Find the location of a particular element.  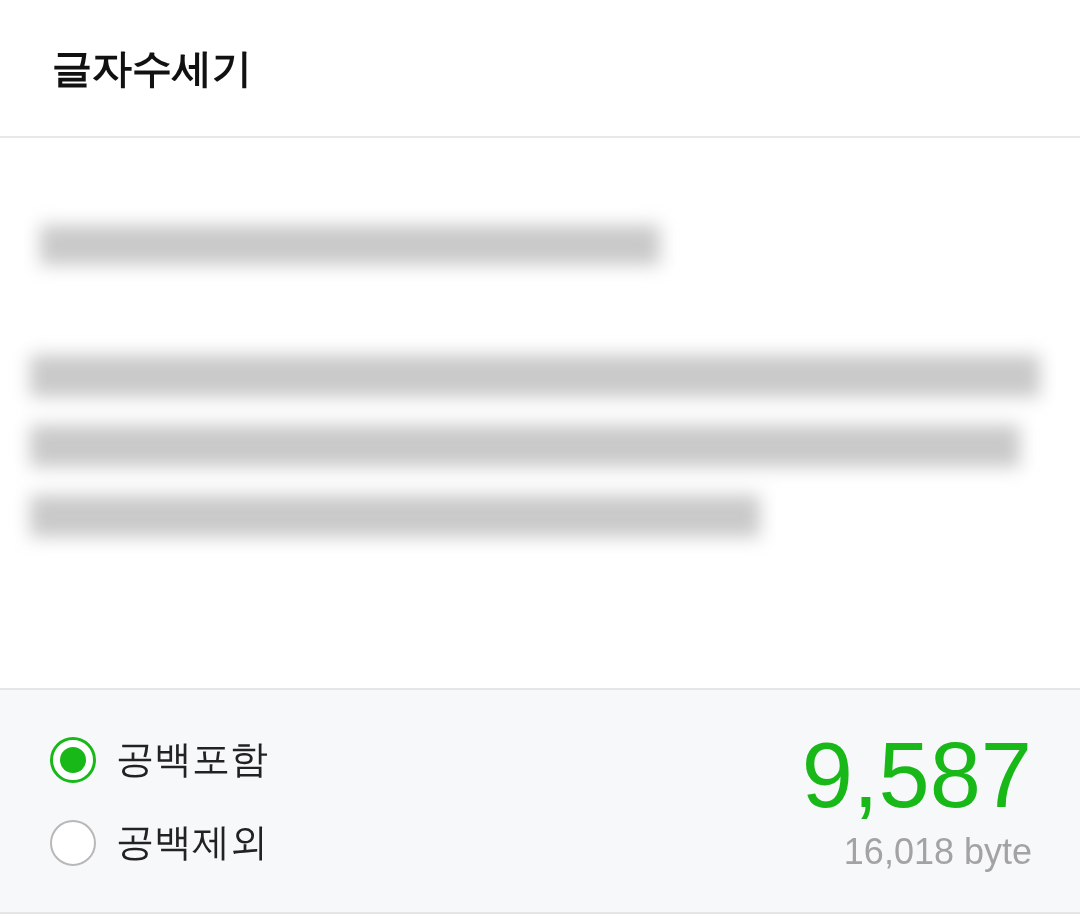

byte-count: 16,018 byte is located at coordinates (937, 852).